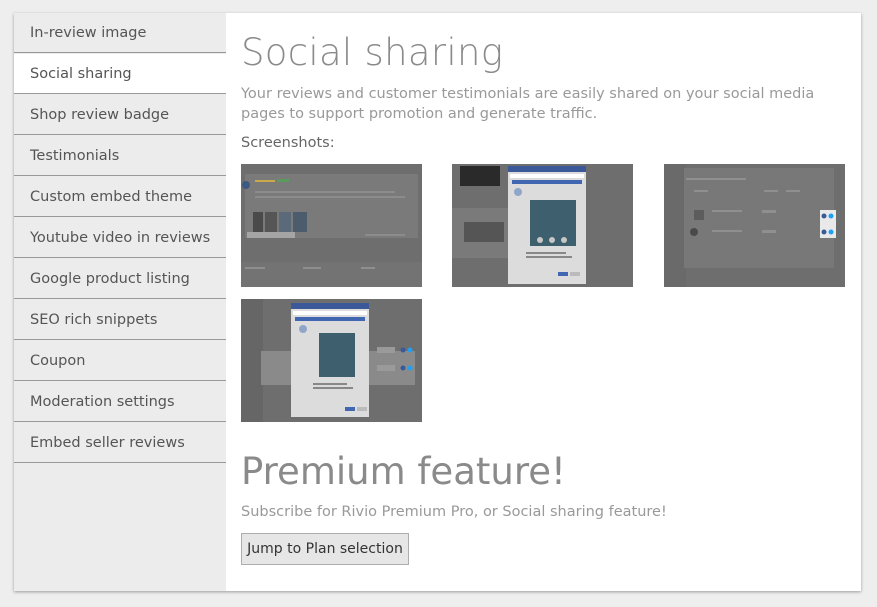 This screenshot has height=607, width=877. I want to click on sidebar-item-custom-embed-theme: Custom embed theme, so click(120, 197).